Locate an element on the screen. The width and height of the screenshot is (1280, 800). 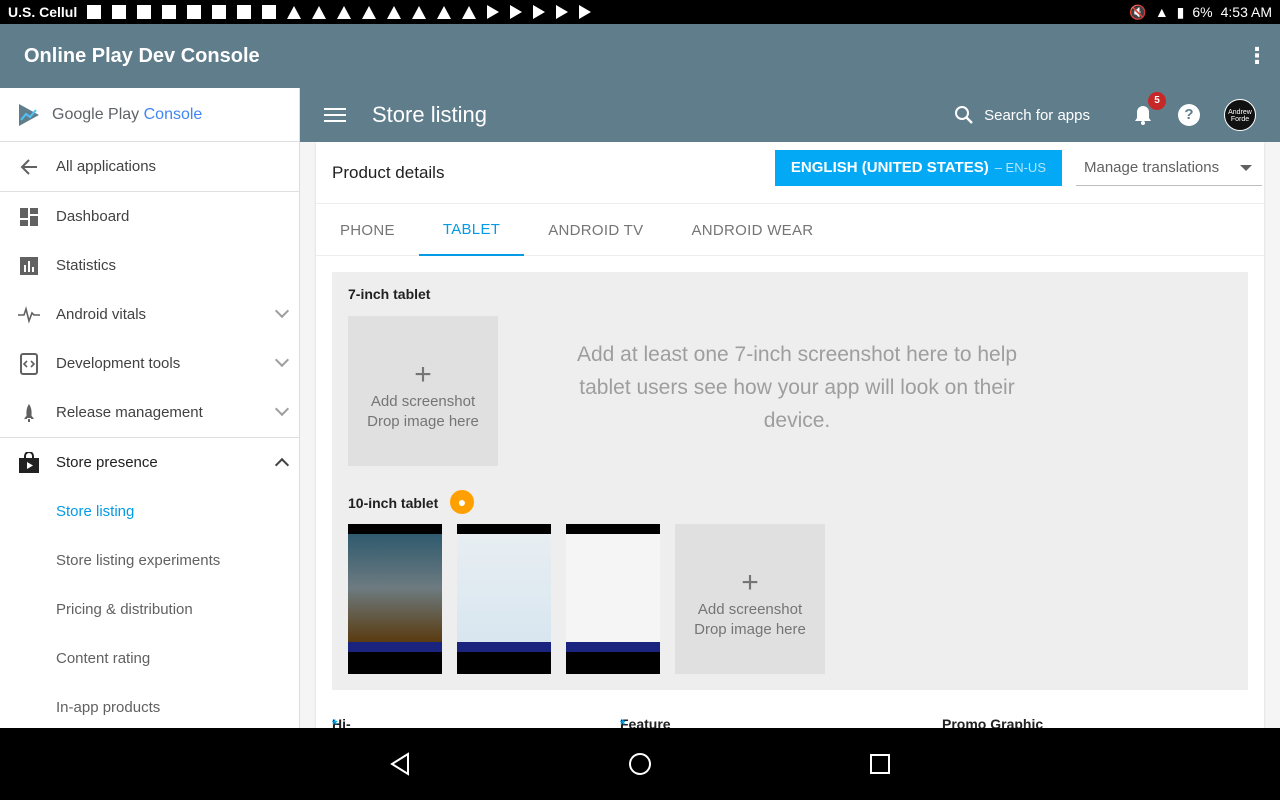
search-icon is located at coordinates (964, 115).